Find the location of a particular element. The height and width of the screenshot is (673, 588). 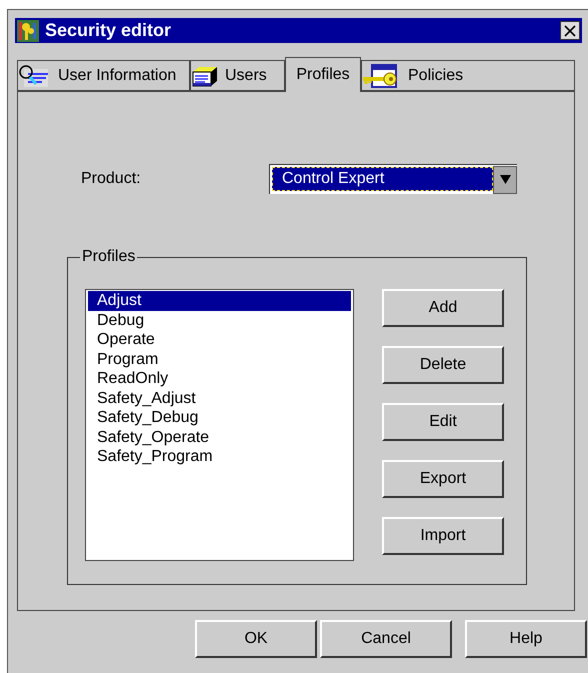

product-label: Product: is located at coordinates (111, 179).